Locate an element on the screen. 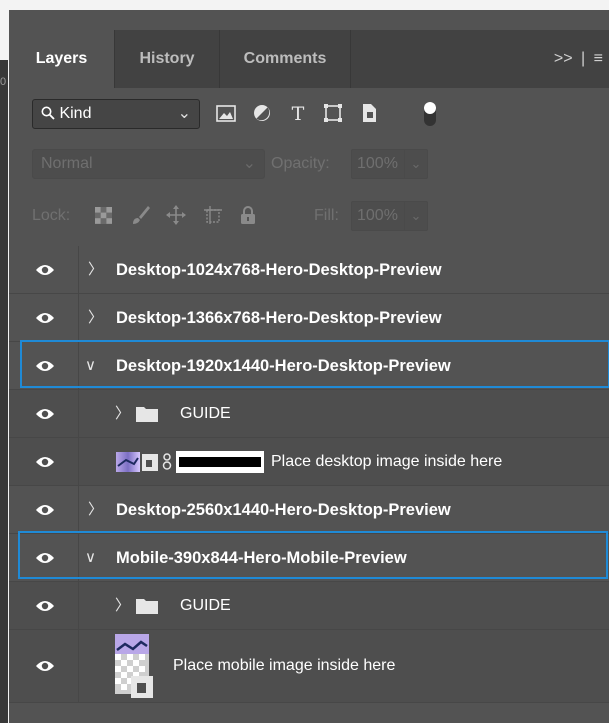  layer-name: Place desktop image inside here is located at coordinates (387, 461).